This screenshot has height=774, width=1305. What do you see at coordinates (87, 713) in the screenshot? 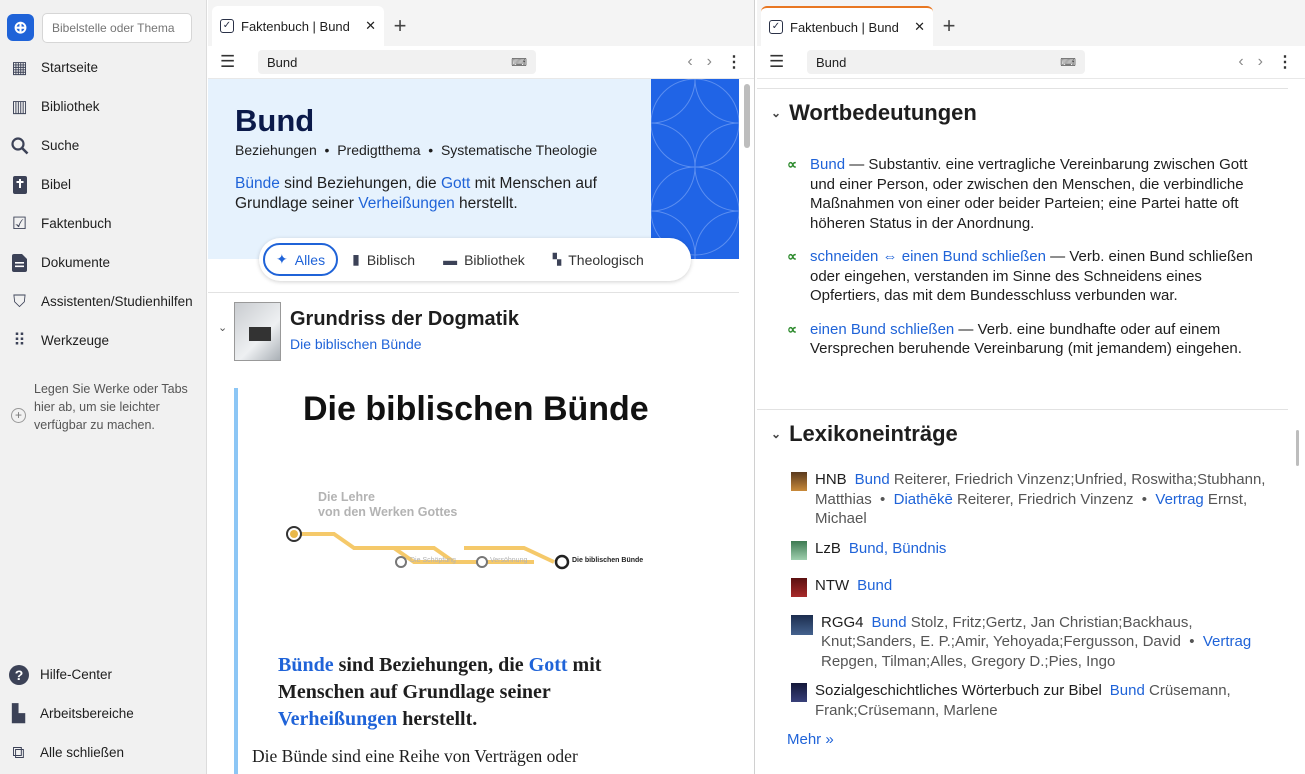
I see `sidebar-item-label: Arbeitsbereiche` at bounding box center [87, 713].